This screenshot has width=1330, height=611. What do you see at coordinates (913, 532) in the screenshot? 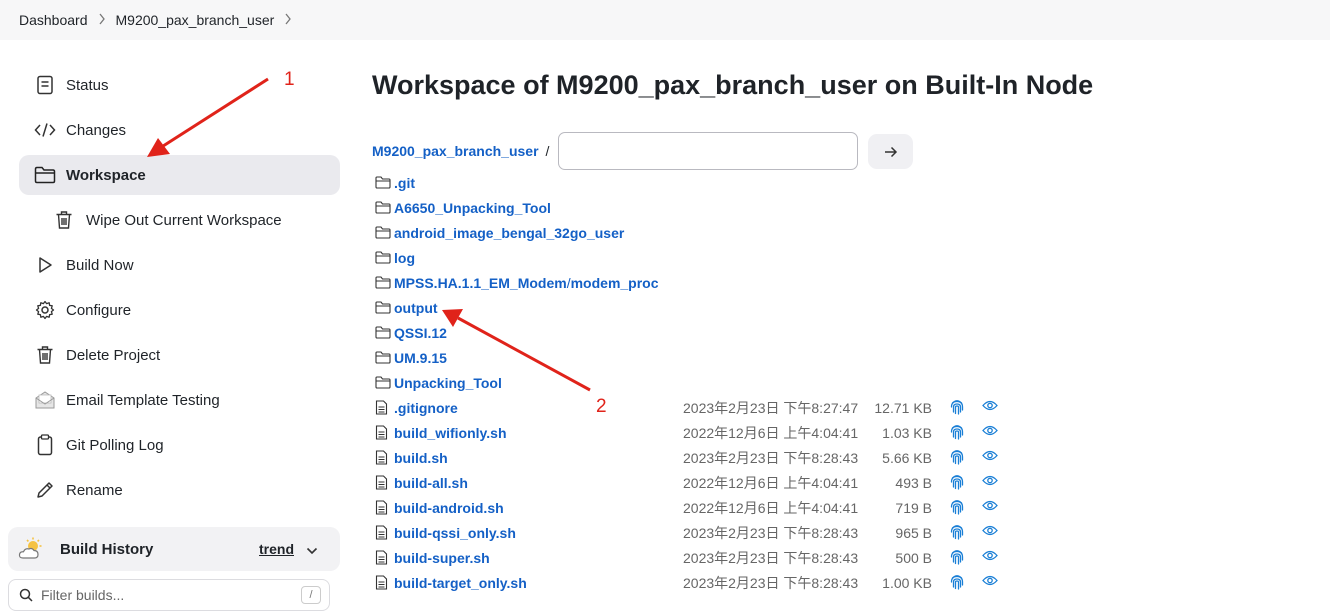
I see `file-size: 965 B` at bounding box center [913, 532].